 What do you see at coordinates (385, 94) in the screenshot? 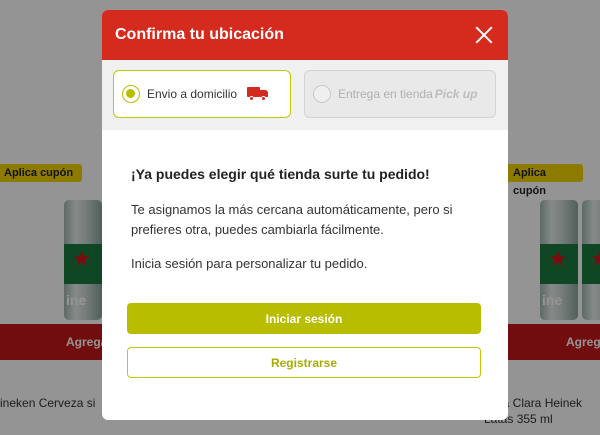
I see `tab-store-pickup-label: Entrega en tienda` at bounding box center [385, 94].